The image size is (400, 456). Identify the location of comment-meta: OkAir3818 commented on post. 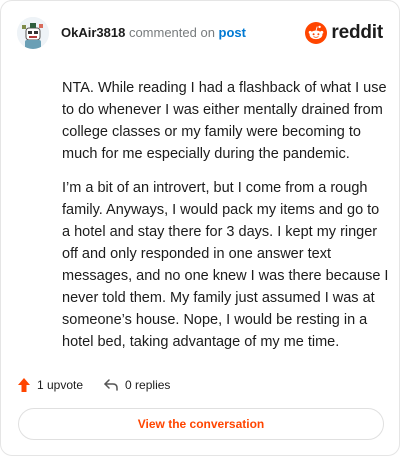
(153, 33).